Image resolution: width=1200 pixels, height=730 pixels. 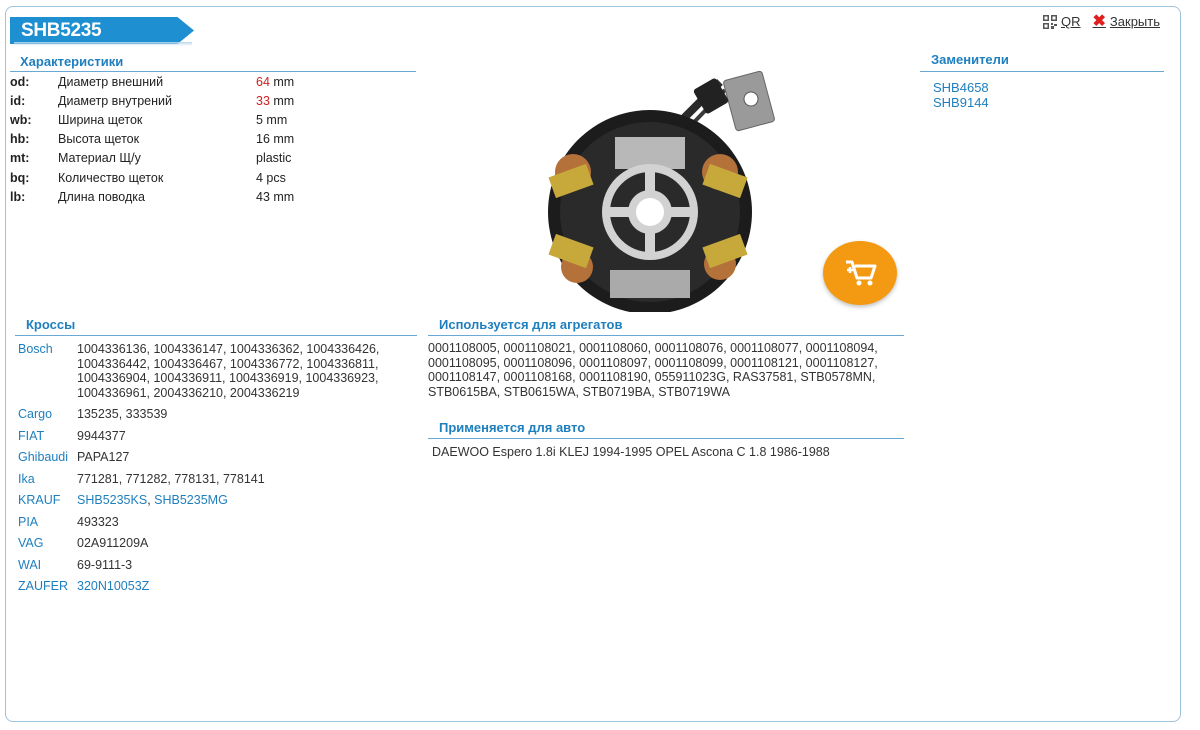 I want to click on cross-values: SHB5235KS, SHB5235MG, so click(x=152, y=500).